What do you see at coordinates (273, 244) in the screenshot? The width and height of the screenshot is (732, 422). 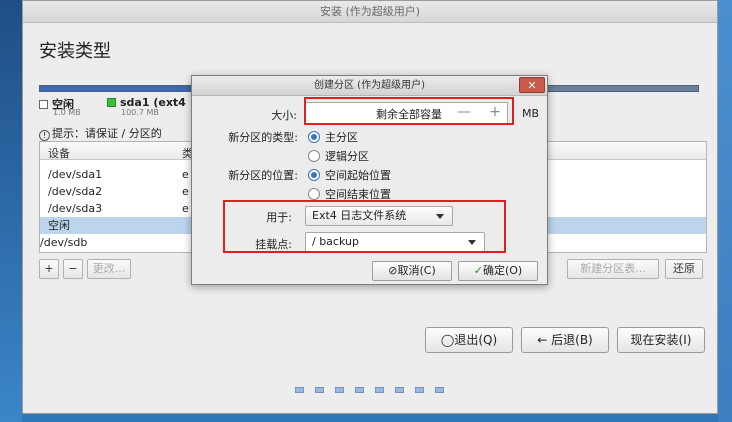 I see `mount-point-label: 挂载点:` at bounding box center [273, 244].